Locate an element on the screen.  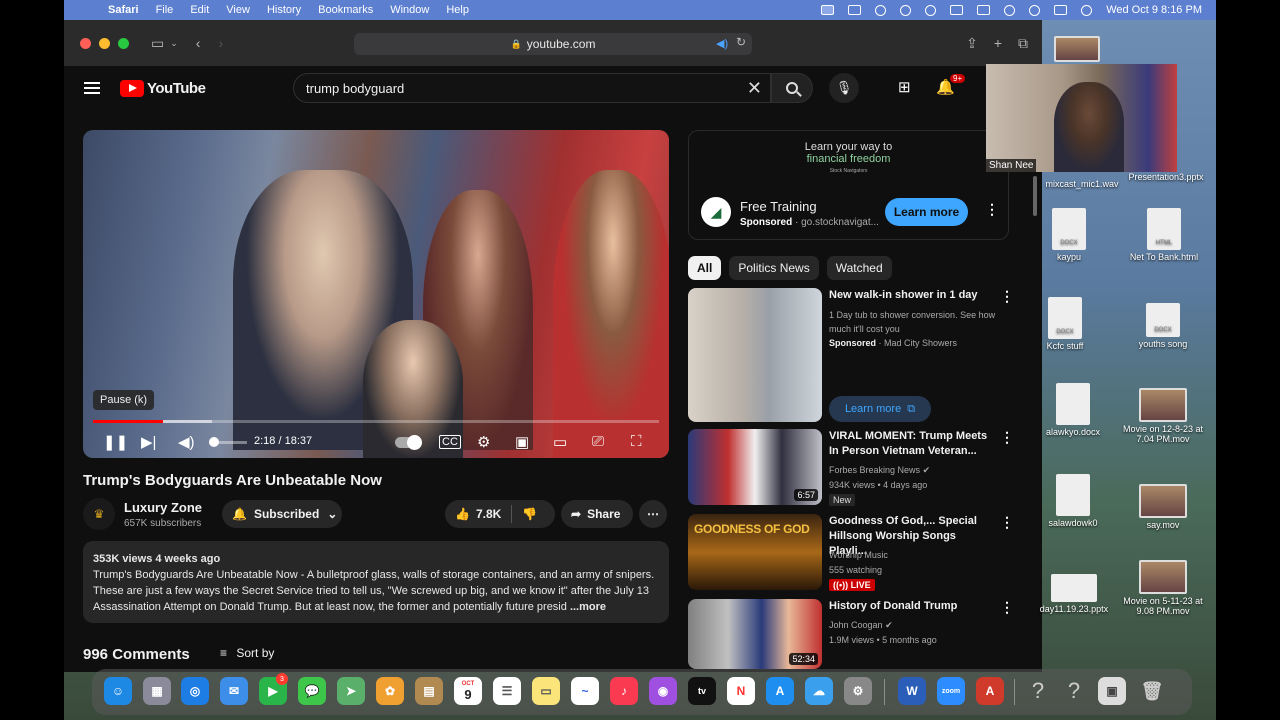
clear-search-icon: ✕ is located at coordinates (754, 88).